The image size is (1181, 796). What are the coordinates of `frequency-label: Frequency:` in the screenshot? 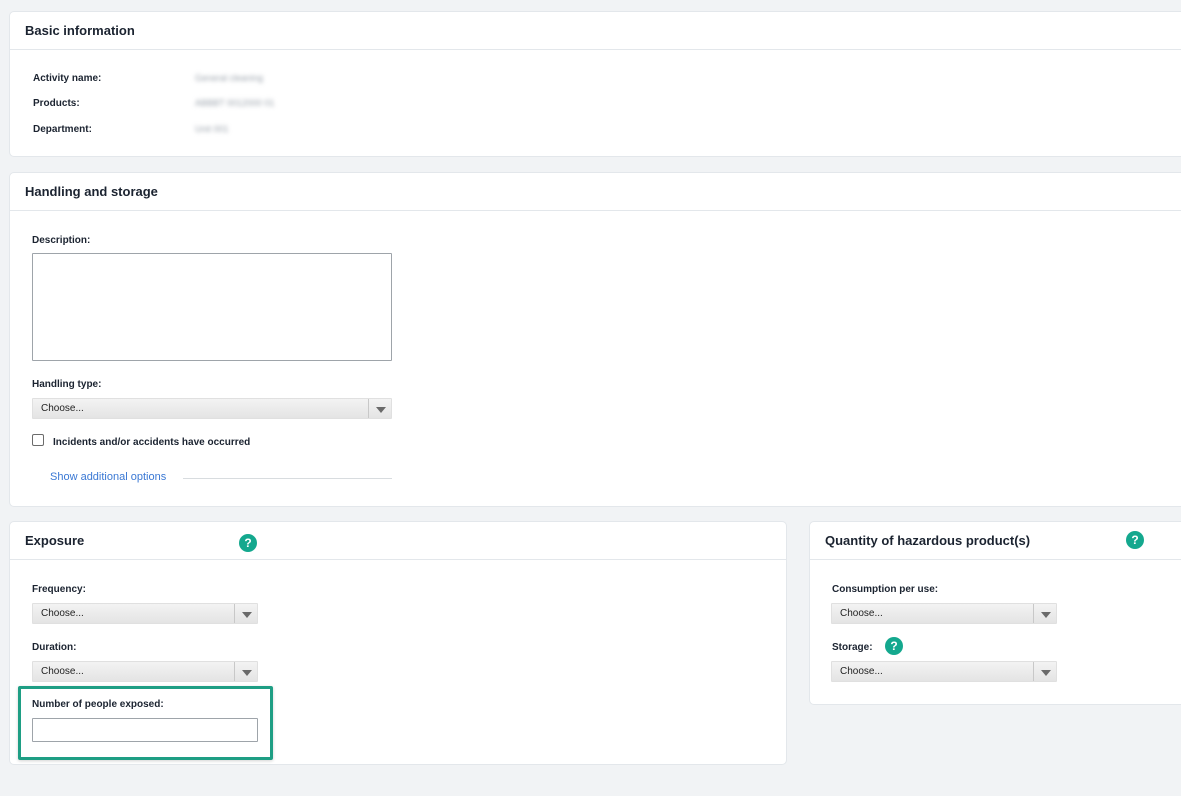 It's located at (59, 589).